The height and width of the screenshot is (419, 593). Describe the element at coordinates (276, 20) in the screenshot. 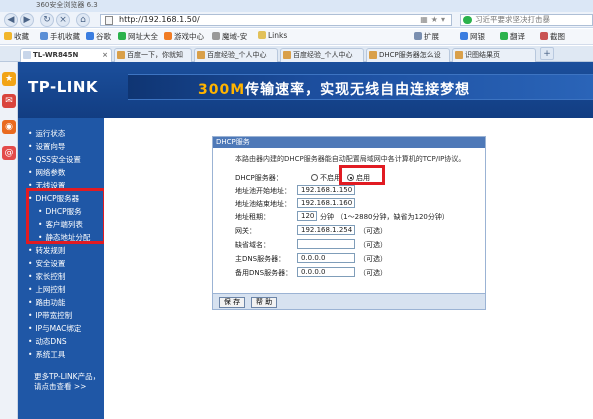

I see `address-bar: http://192.168.1.50/ ▦★▾` at that location.